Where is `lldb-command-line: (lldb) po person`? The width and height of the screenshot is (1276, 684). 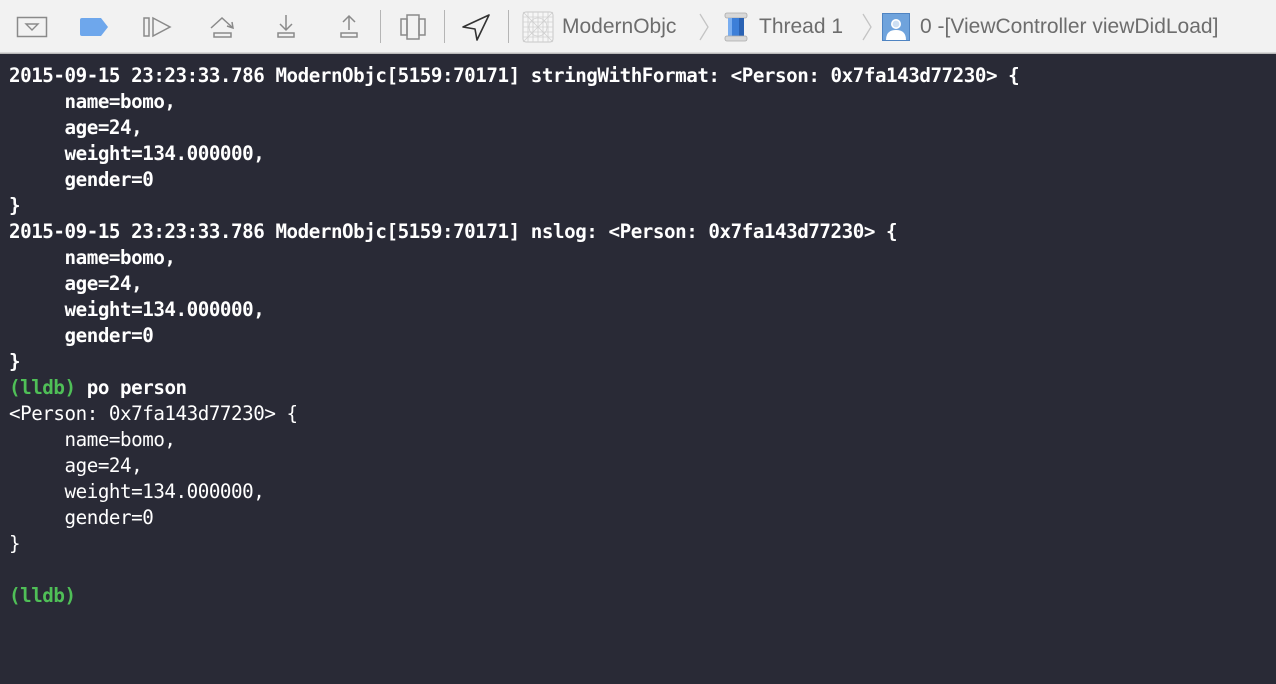
lldb-command-line: (lldb) po person is located at coordinates (98, 388).